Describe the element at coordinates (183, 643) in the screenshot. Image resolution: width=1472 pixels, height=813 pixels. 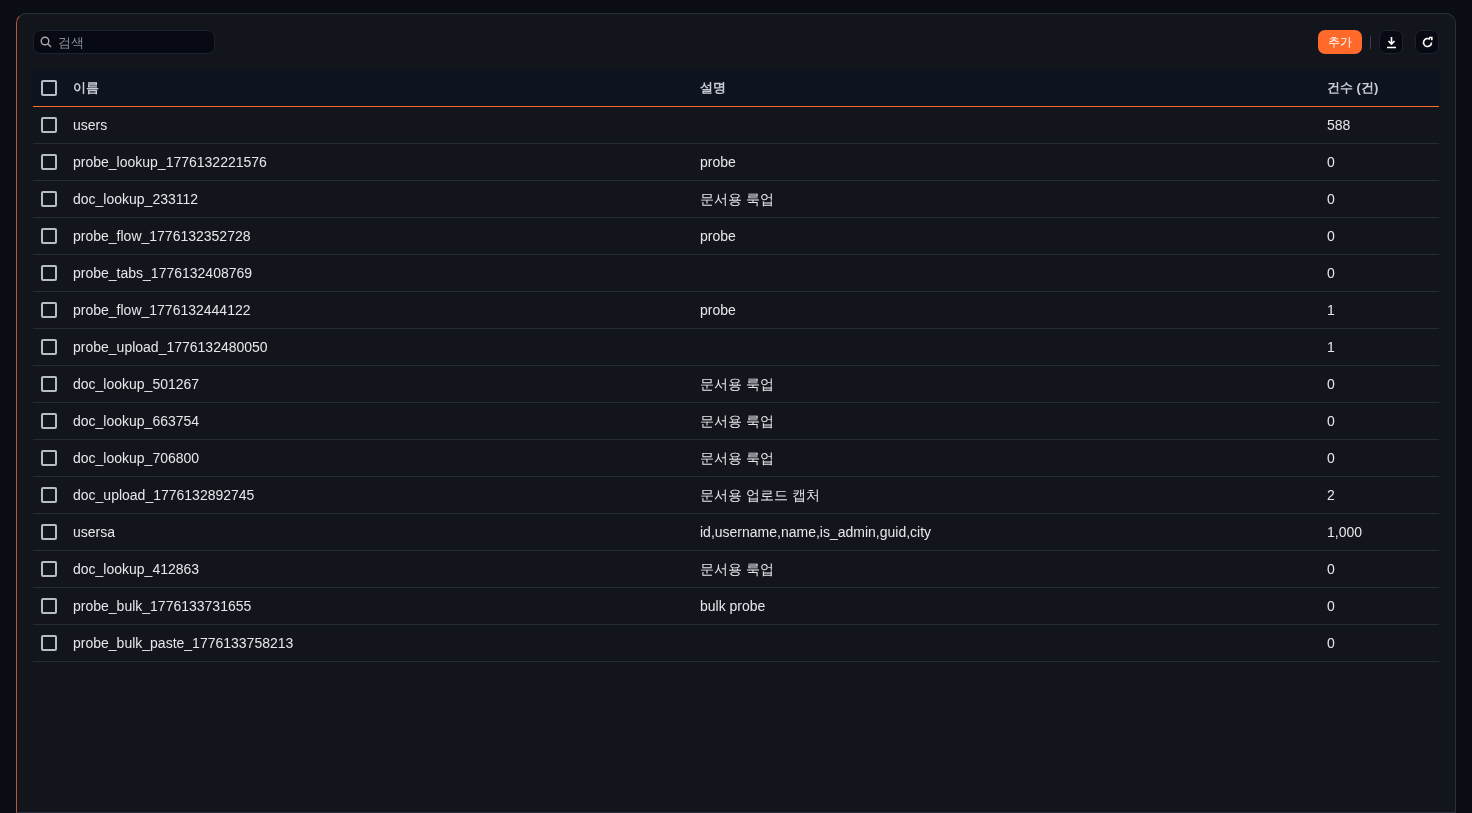
I see `table-cell-text: probe_bulk_paste_1776133758213` at that location.